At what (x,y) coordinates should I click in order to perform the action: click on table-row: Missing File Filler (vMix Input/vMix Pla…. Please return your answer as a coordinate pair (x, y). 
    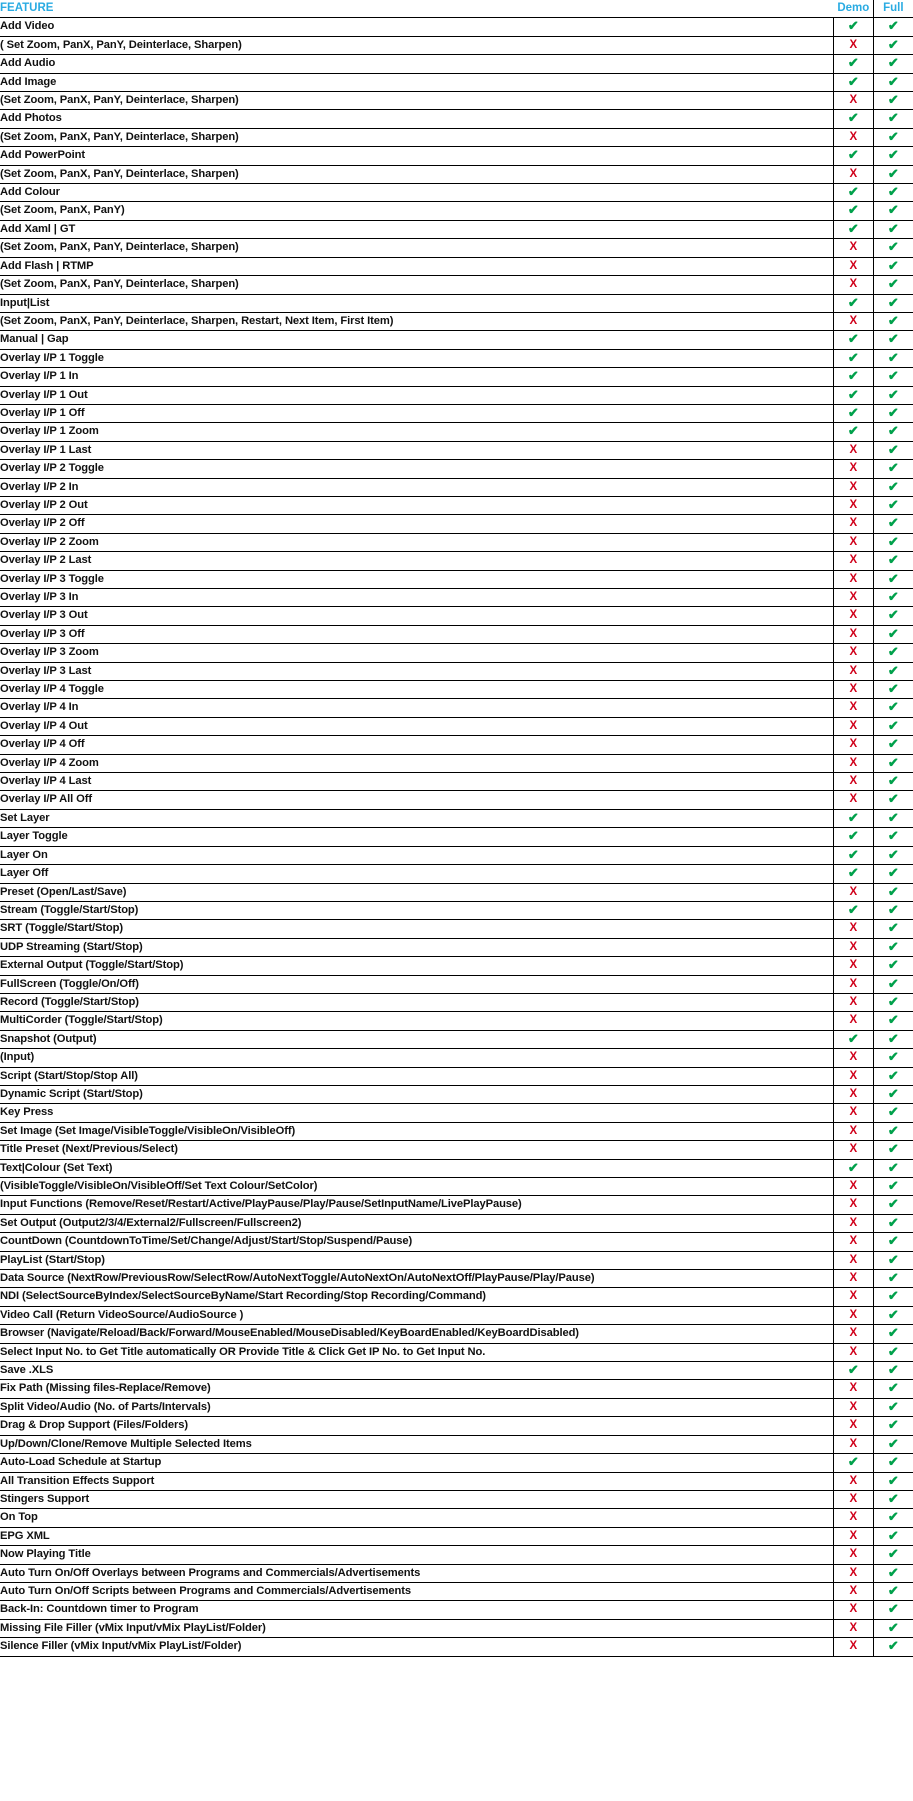
    Looking at the image, I should click on (456, 1629).